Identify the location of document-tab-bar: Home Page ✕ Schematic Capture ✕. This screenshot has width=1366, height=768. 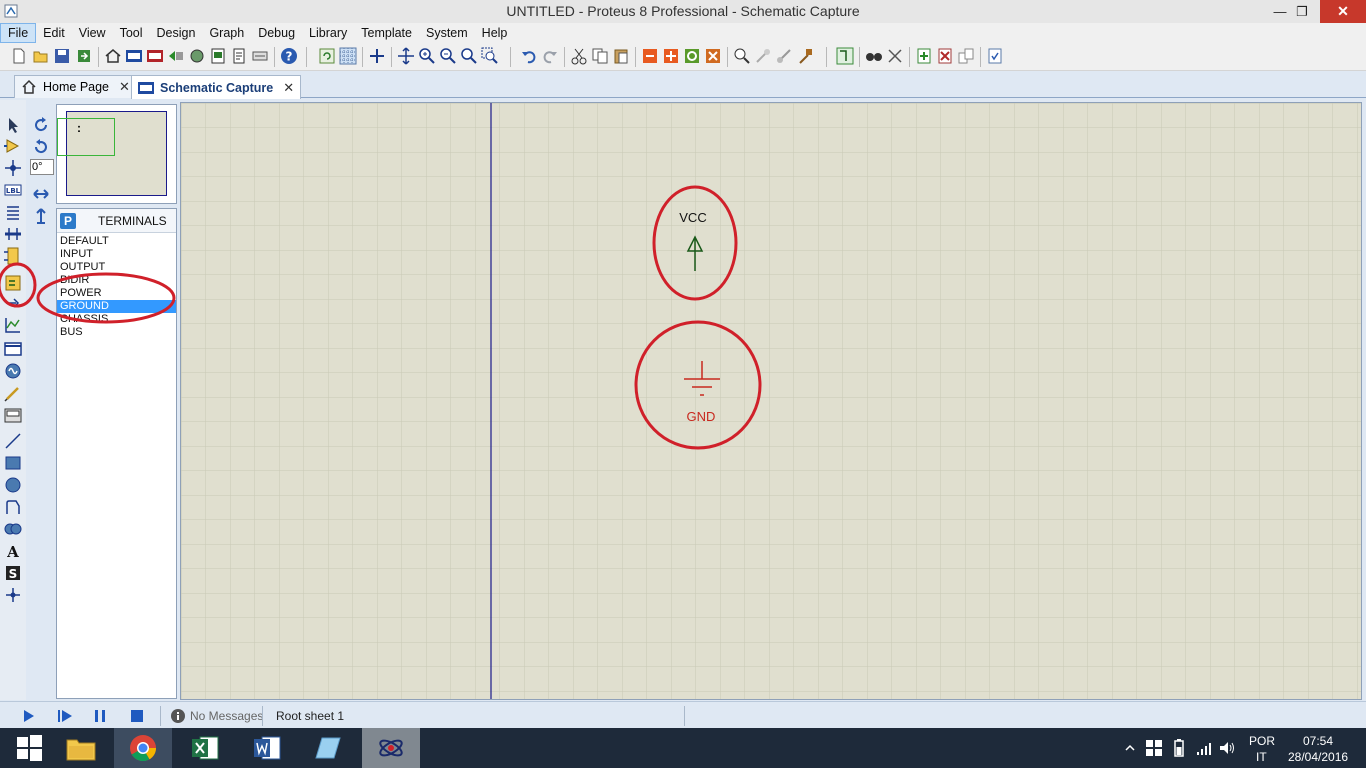
(683, 85).